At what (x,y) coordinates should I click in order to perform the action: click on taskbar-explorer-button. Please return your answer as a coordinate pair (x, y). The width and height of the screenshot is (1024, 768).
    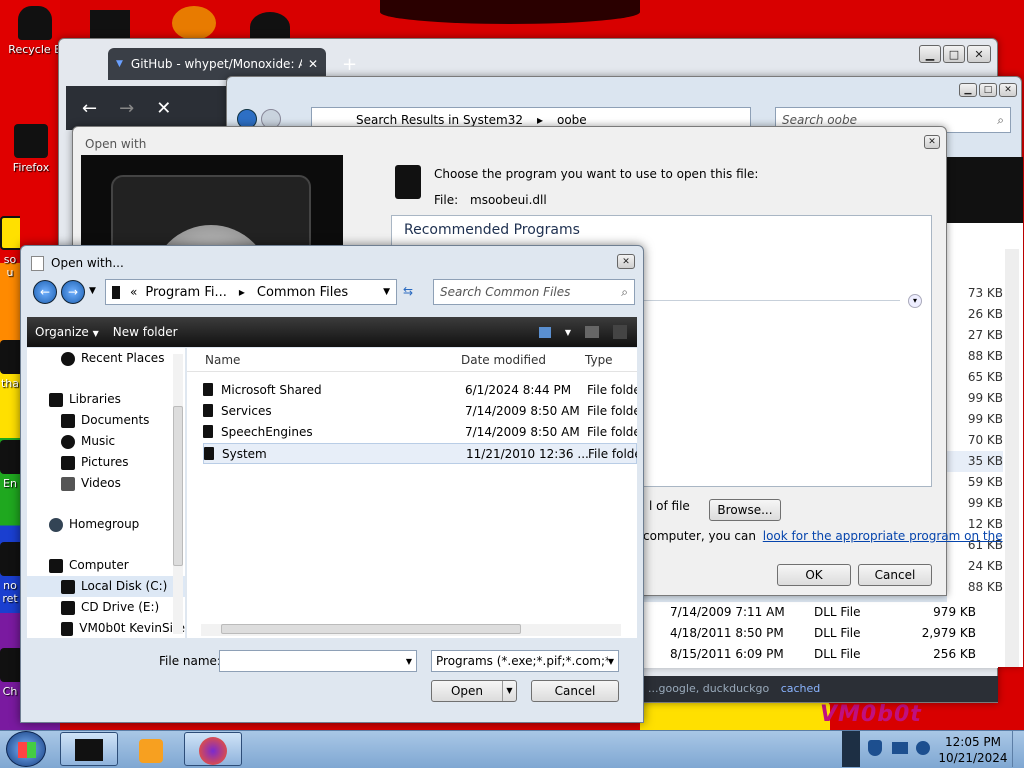
    Looking at the image, I should click on (89, 749).